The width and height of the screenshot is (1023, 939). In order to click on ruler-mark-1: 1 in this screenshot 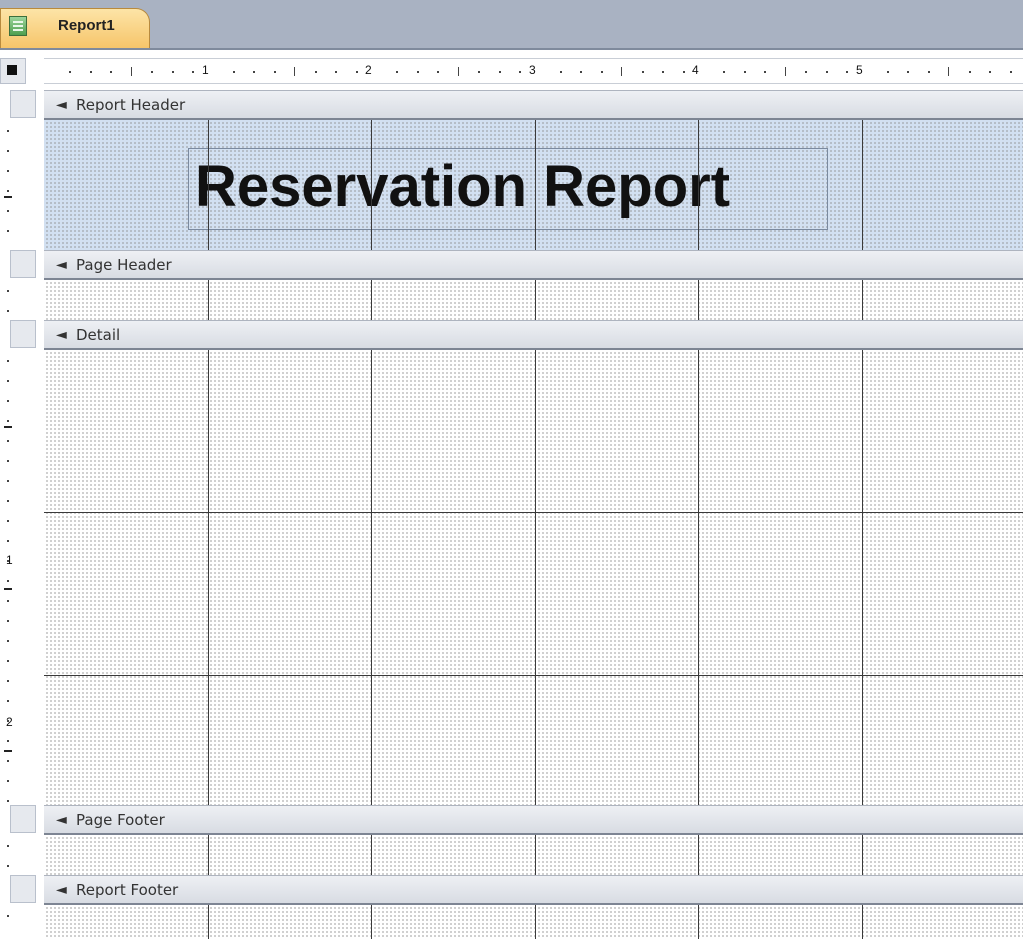, I will do `click(205, 70)`.